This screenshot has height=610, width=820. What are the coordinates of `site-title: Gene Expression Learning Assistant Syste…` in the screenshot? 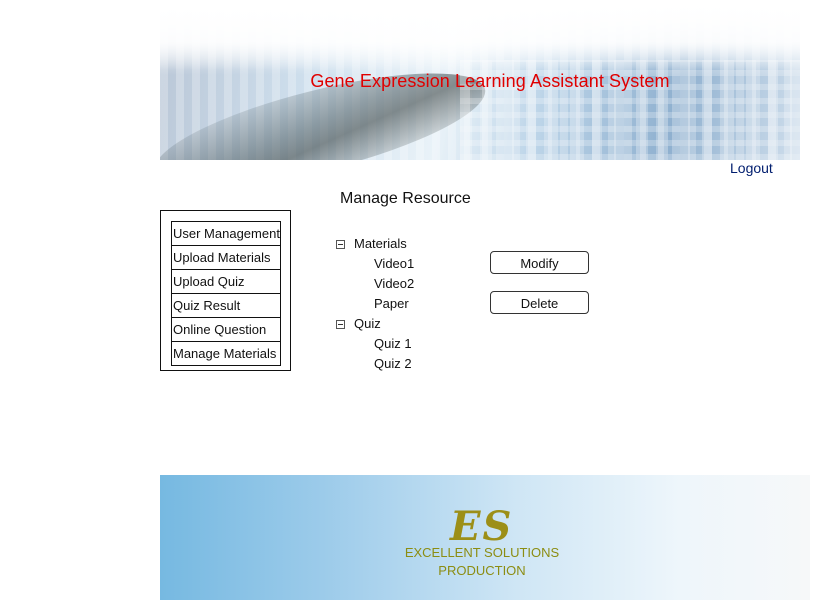 It's located at (490, 81).